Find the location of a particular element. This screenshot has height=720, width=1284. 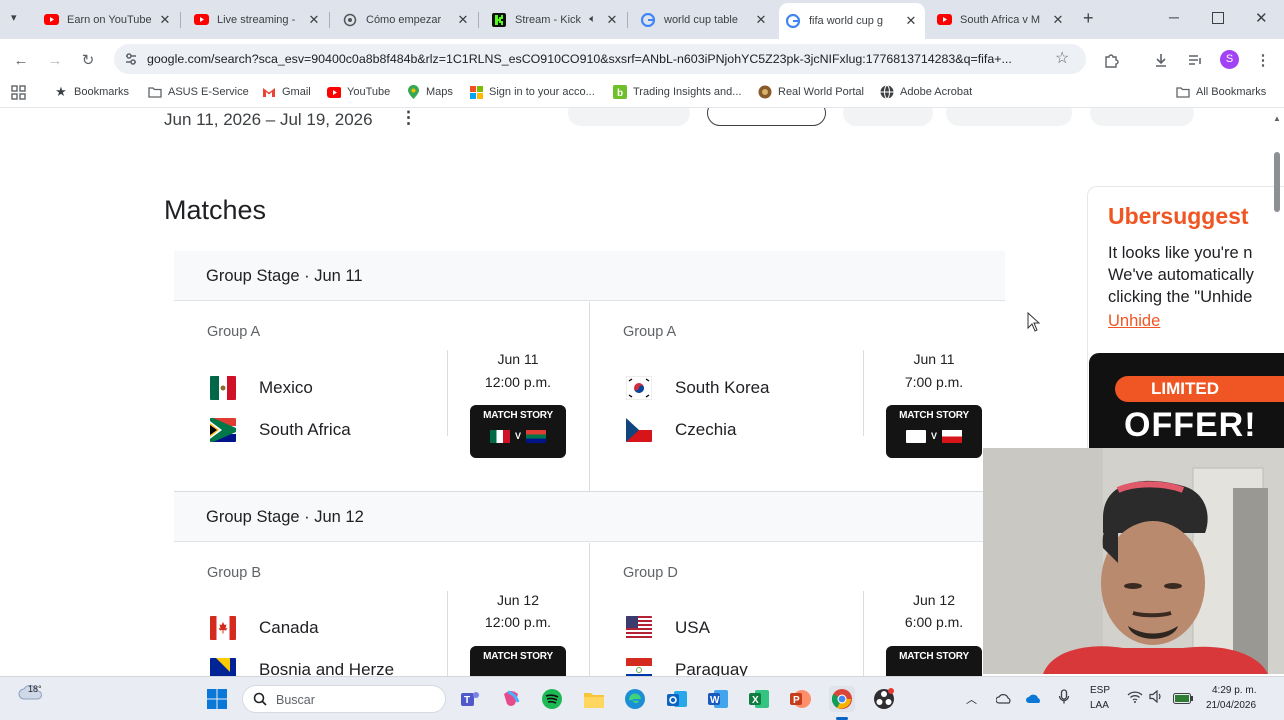

tab-earn-on-youtube: Earn on YouTube ✕ is located at coordinates (108, 19).